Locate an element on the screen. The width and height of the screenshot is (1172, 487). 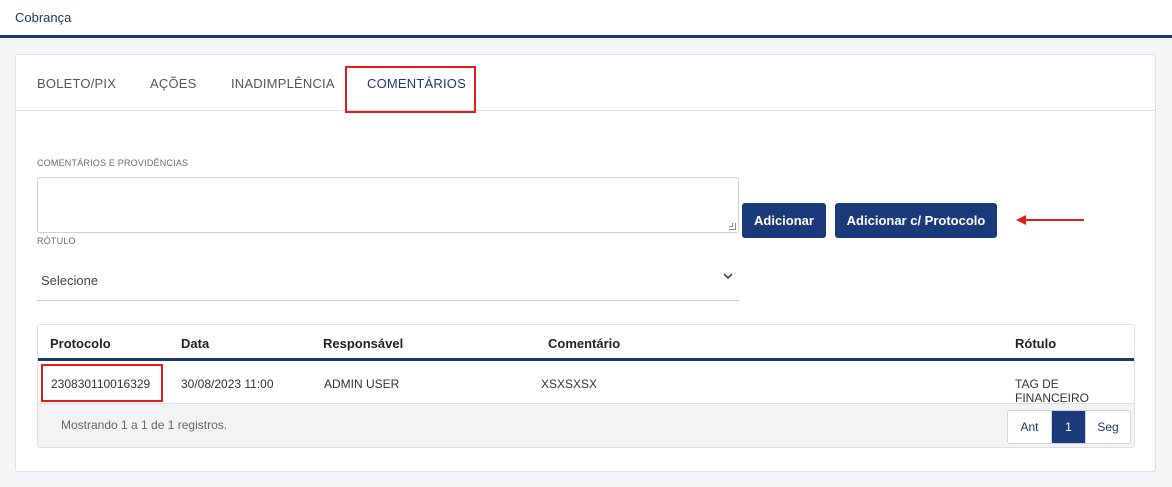
tab-inadimplencia: INADIMPLÊNCIA is located at coordinates (283, 83).